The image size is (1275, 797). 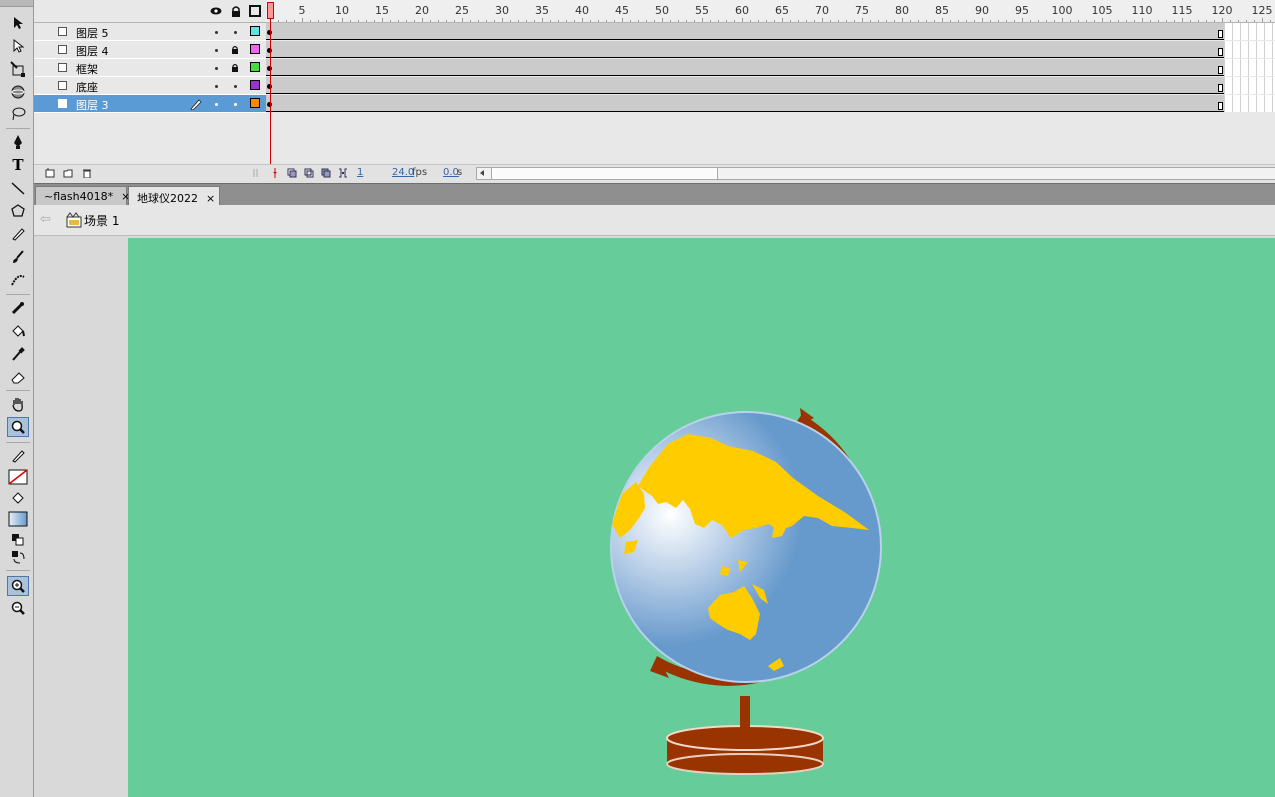 I want to click on stroke-color-swatch, so click(x=18, y=477).